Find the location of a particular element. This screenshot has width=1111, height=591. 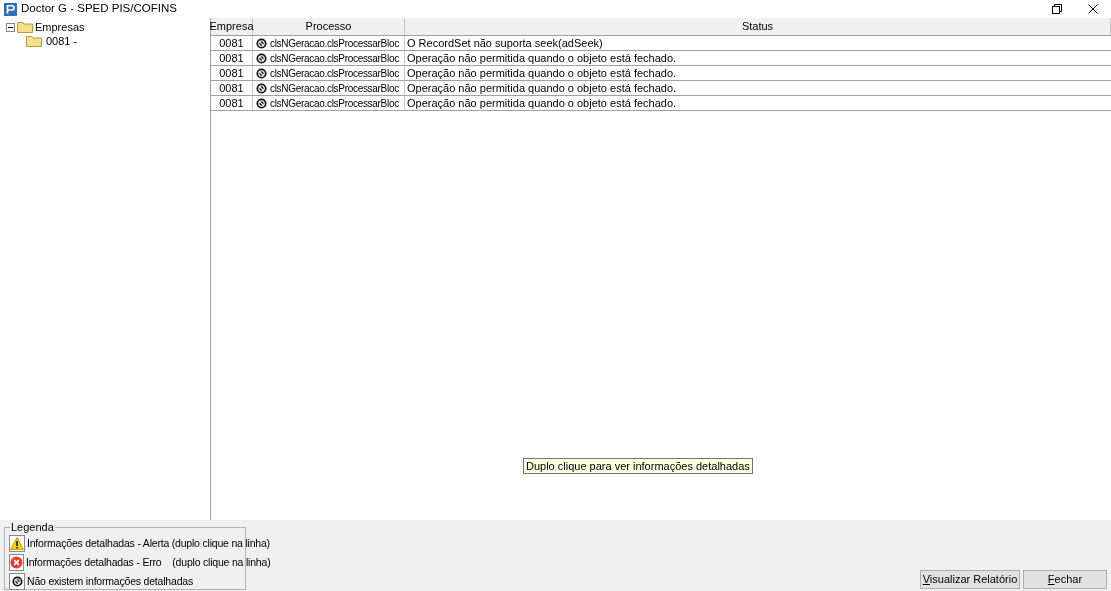

column-header: Status is located at coordinates (758, 26).